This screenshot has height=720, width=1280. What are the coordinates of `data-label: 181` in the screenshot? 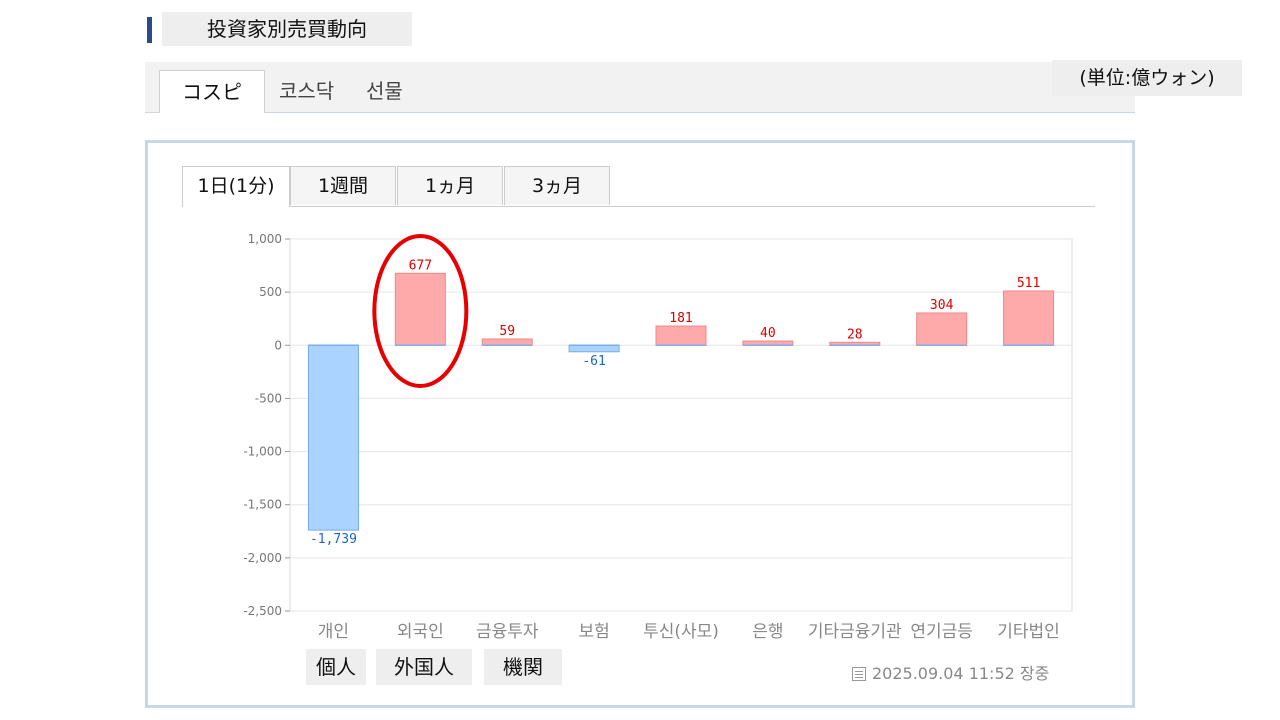 It's located at (680, 318).